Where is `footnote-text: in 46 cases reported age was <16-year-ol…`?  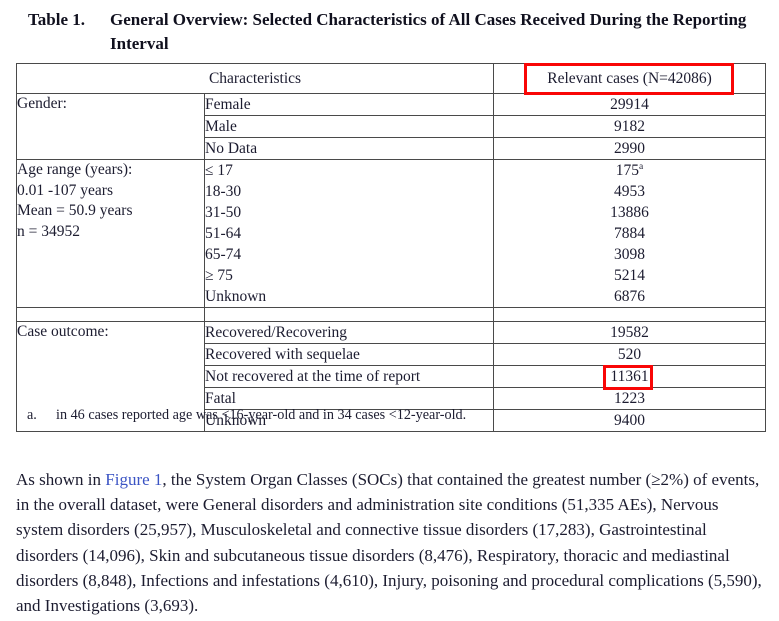
footnote-text: in 46 cases reported age was <16-year-ol… is located at coordinates (261, 415).